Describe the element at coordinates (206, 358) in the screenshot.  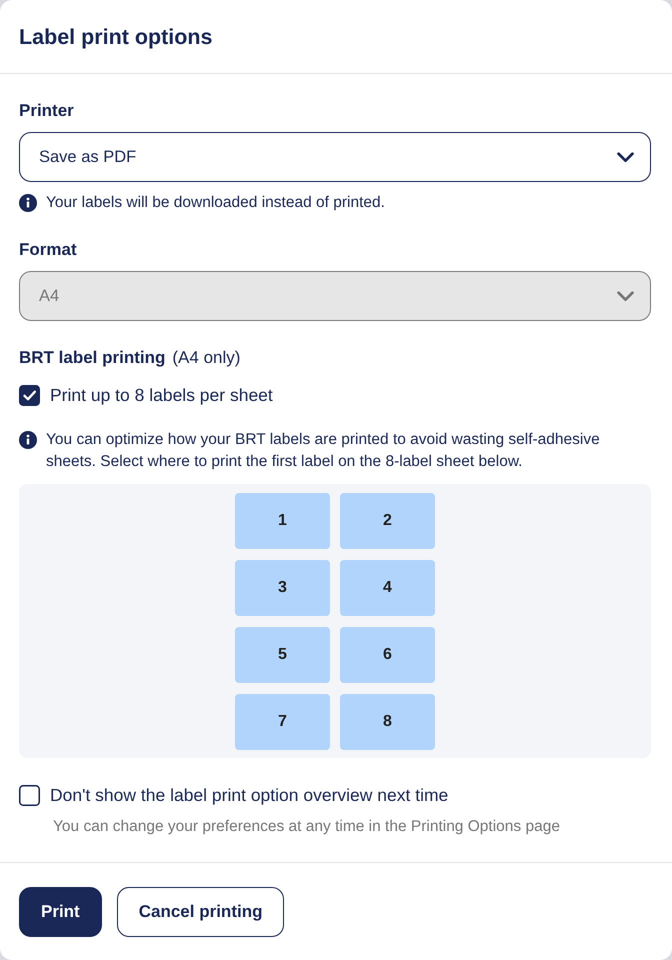
I see `section-qualifier: (A4 only)` at that location.